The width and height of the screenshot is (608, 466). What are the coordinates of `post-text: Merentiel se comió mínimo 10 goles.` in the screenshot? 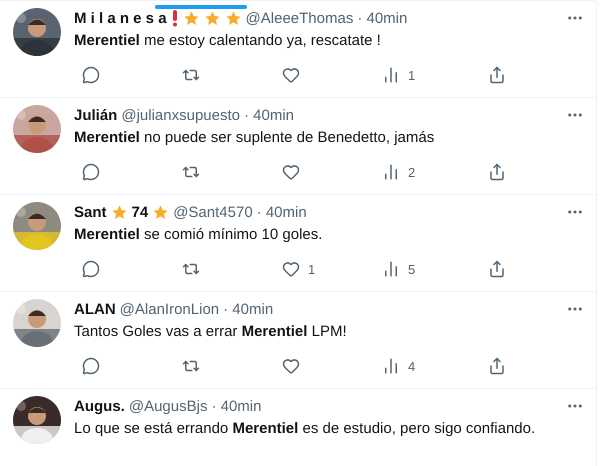 It's located at (199, 235).